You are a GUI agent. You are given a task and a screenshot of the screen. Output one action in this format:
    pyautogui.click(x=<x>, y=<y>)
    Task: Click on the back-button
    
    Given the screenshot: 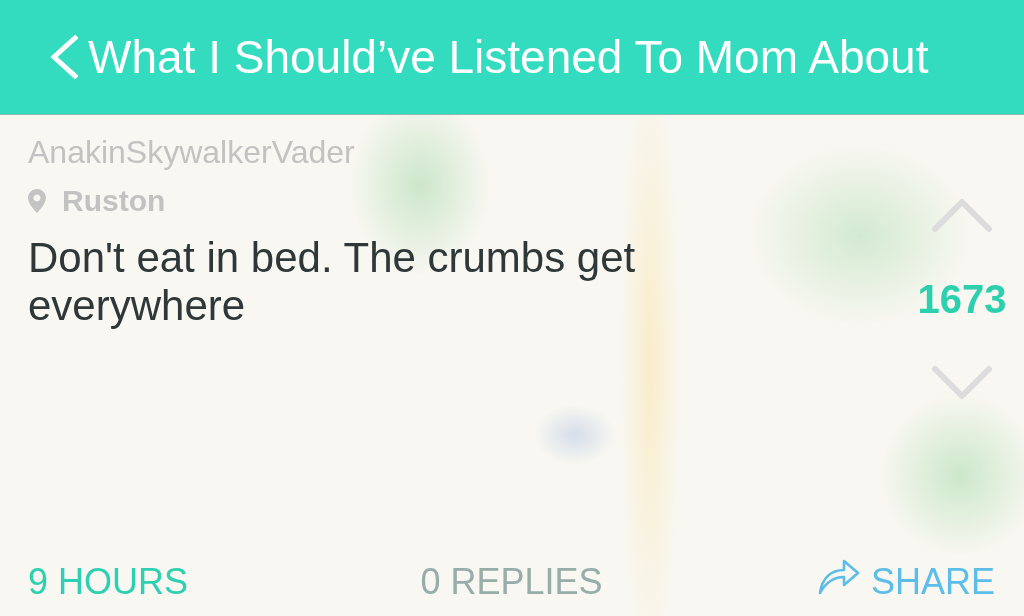 What is the action you would take?
    pyautogui.click(x=64, y=57)
    